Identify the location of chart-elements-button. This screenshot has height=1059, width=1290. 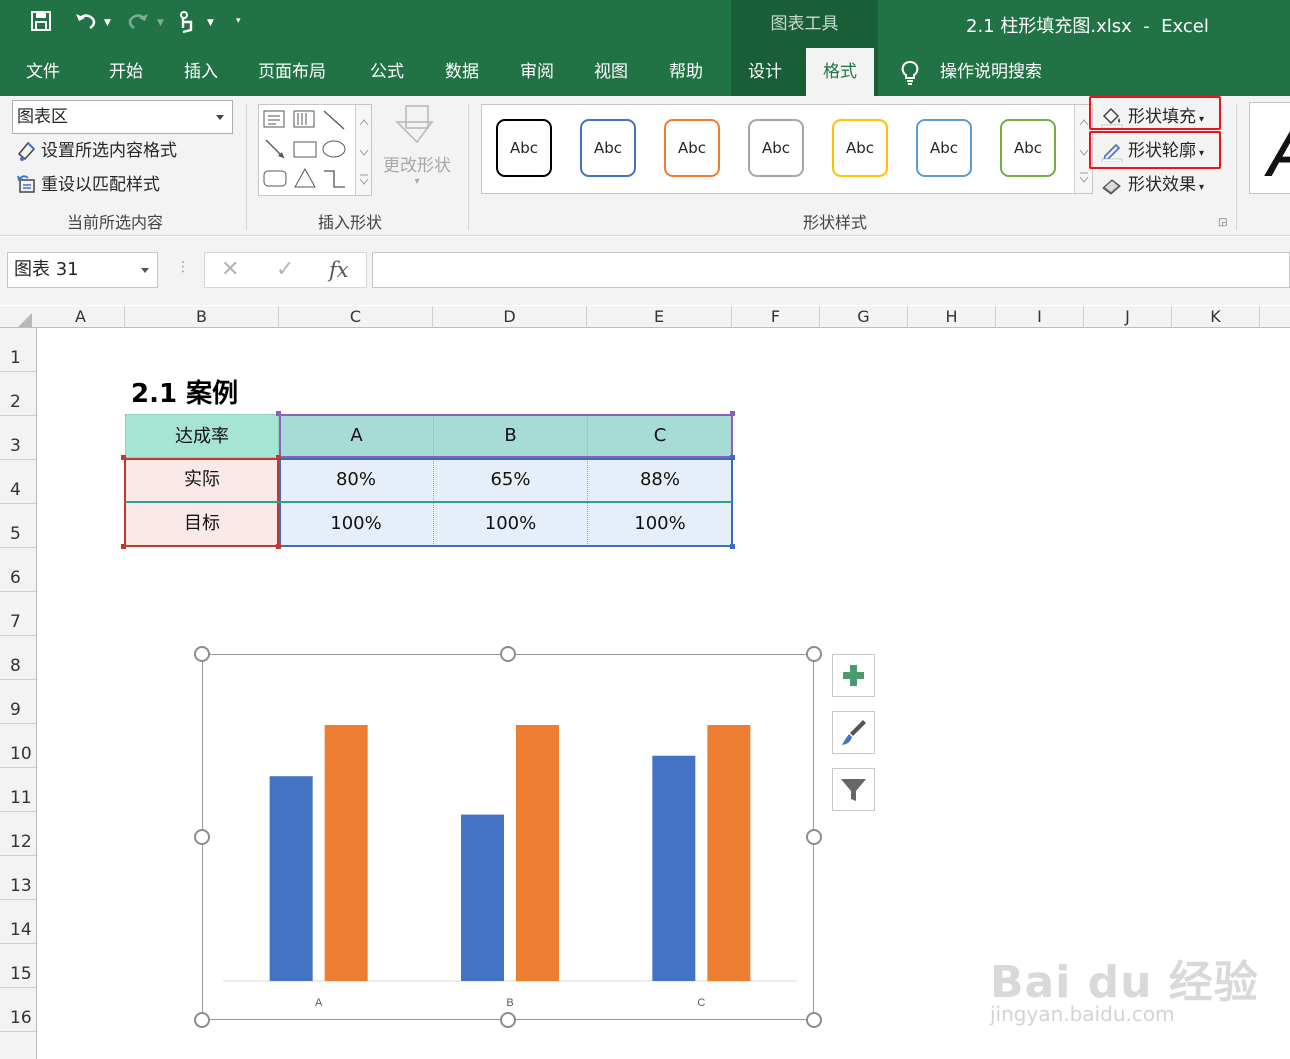
(853, 675).